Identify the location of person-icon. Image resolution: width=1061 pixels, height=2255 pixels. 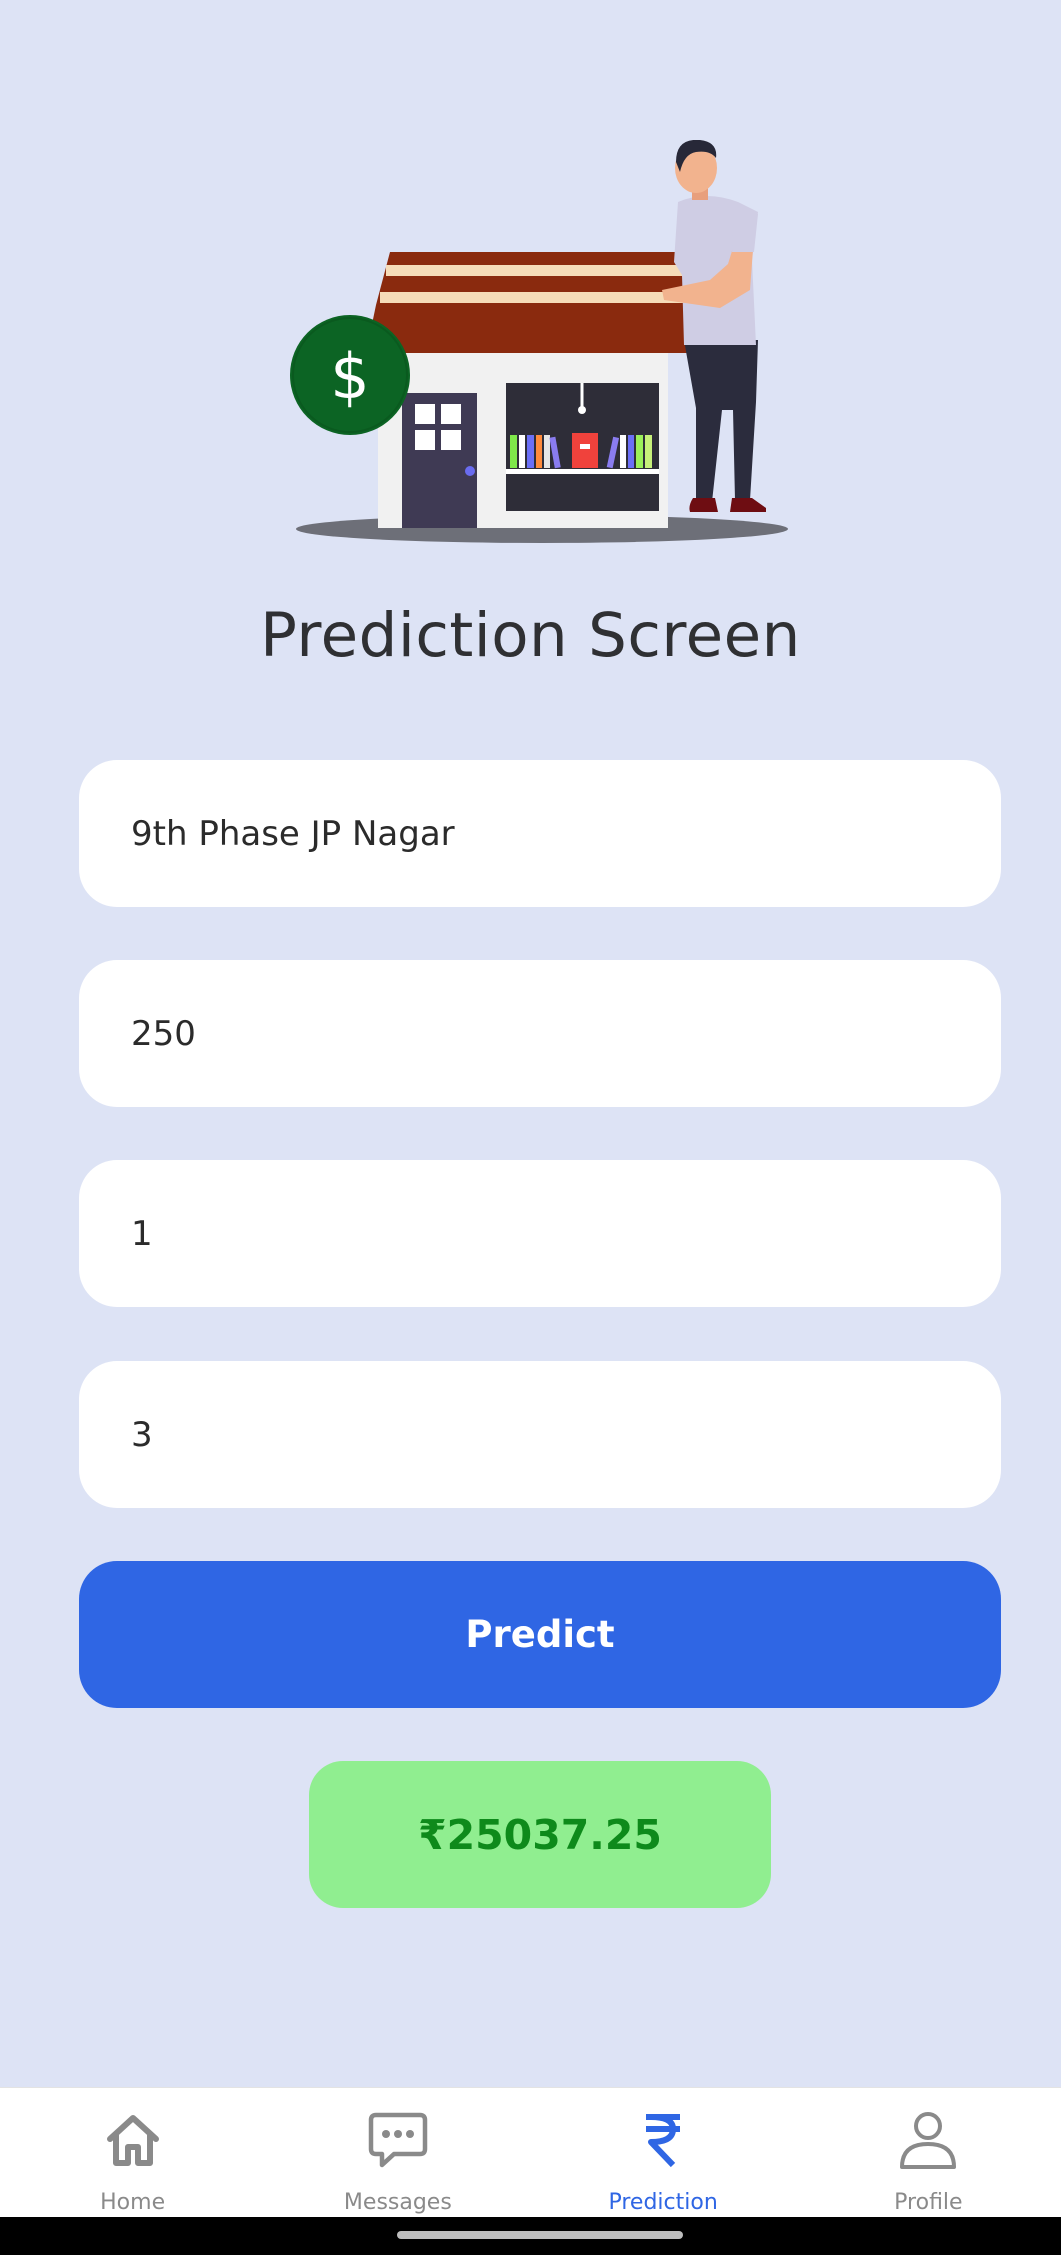
(928, 2140).